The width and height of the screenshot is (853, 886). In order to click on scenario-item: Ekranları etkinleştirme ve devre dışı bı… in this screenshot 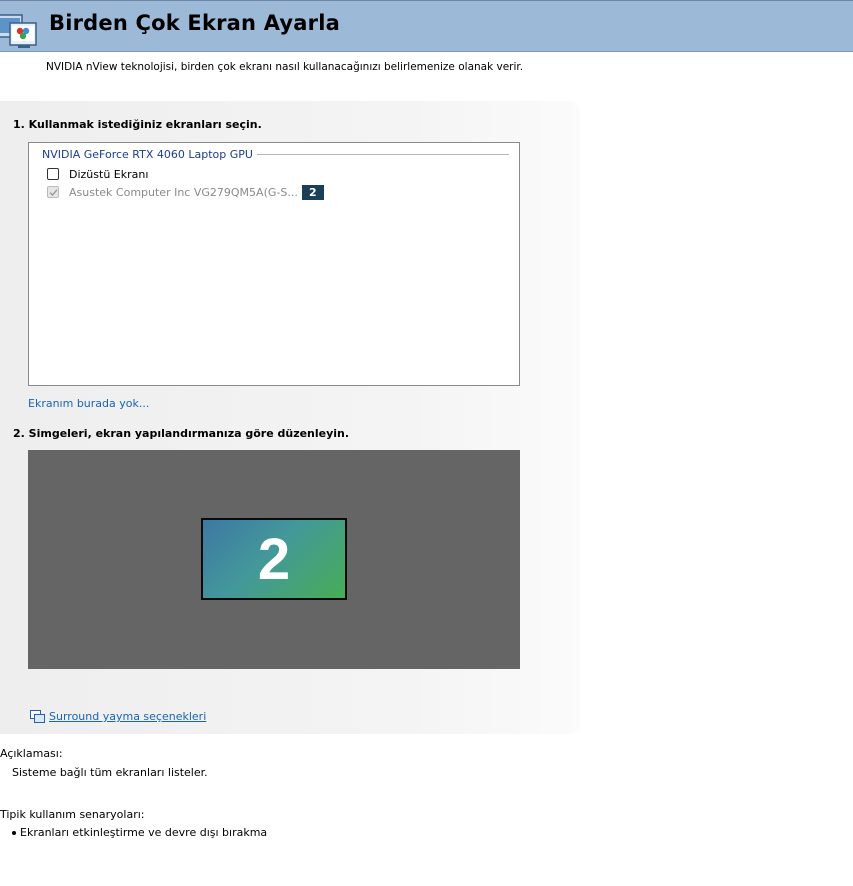, I will do `click(139, 832)`.